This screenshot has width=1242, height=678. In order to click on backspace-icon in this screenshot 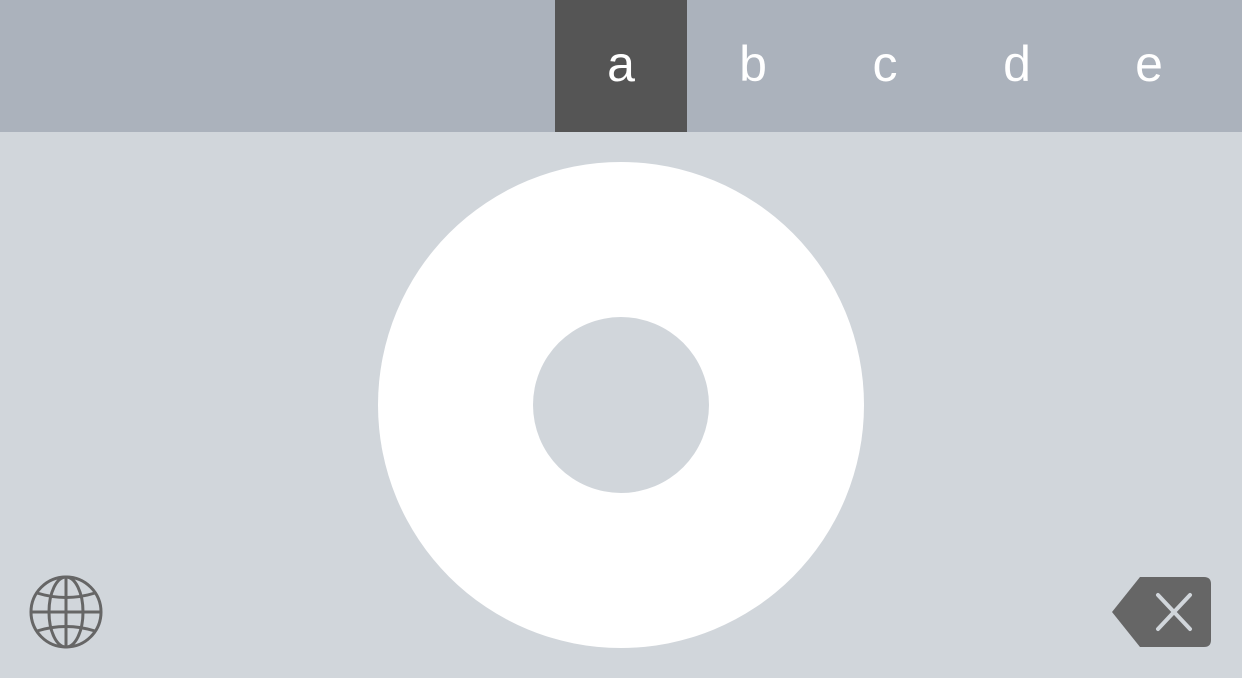, I will do `click(1161, 612)`.